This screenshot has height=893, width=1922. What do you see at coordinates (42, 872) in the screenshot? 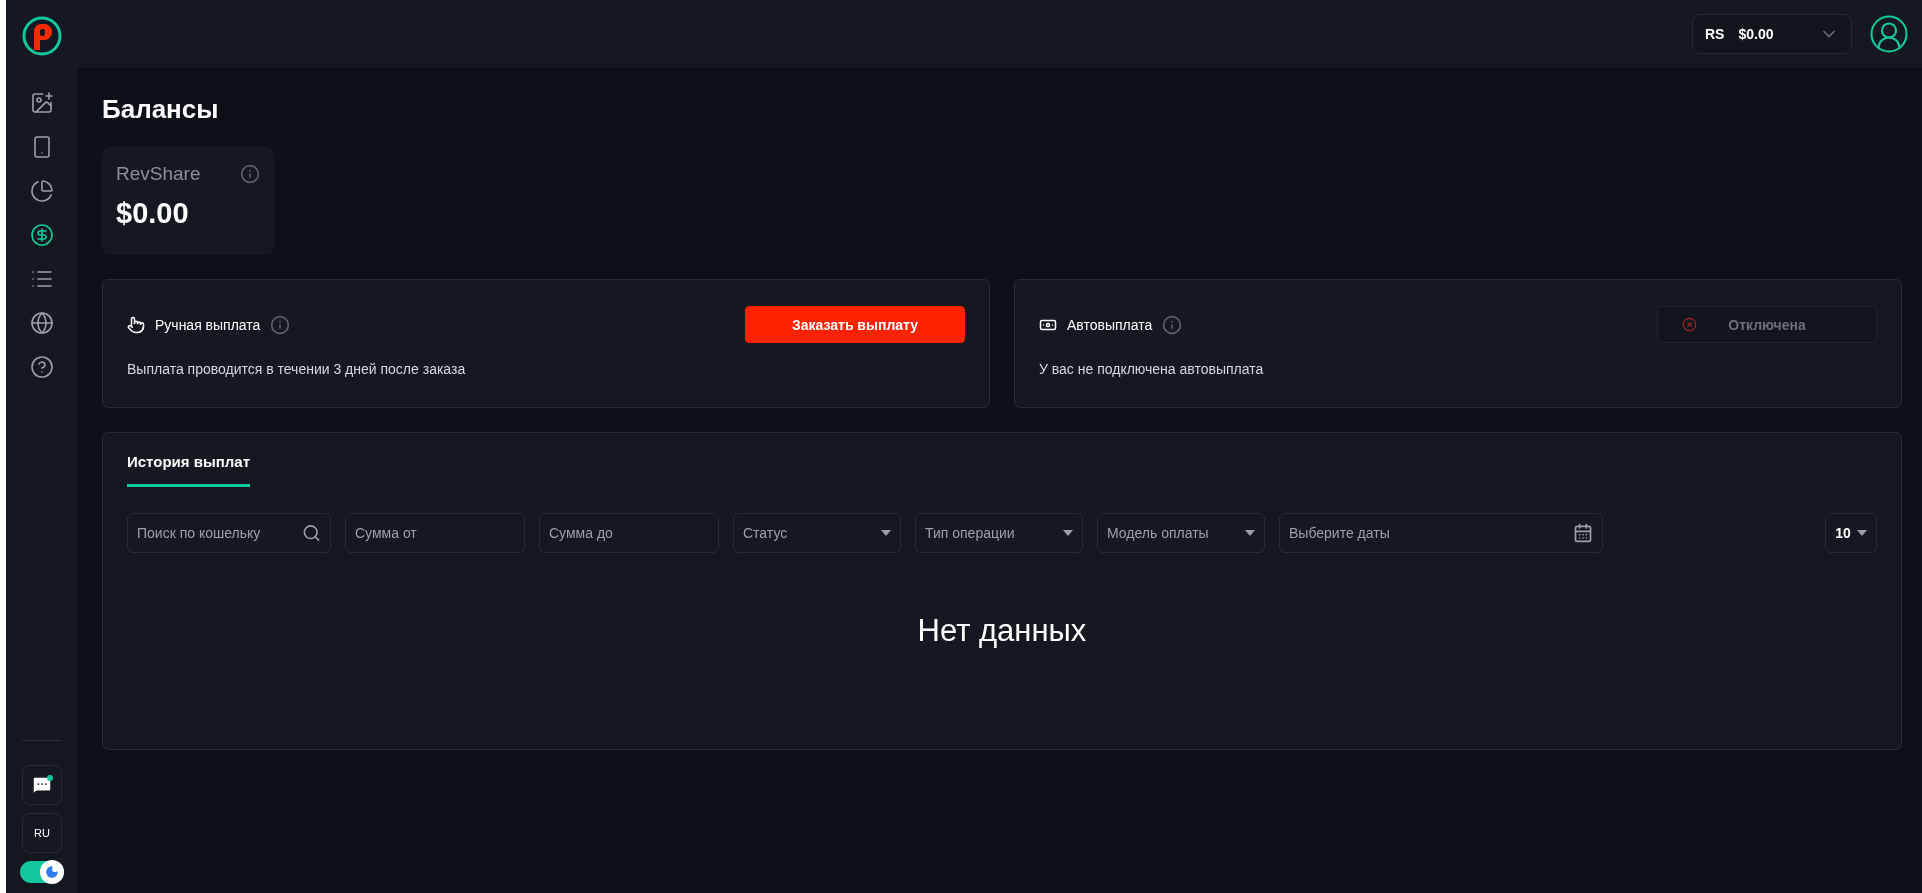
I see `theme-toggle` at bounding box center [42, 872].